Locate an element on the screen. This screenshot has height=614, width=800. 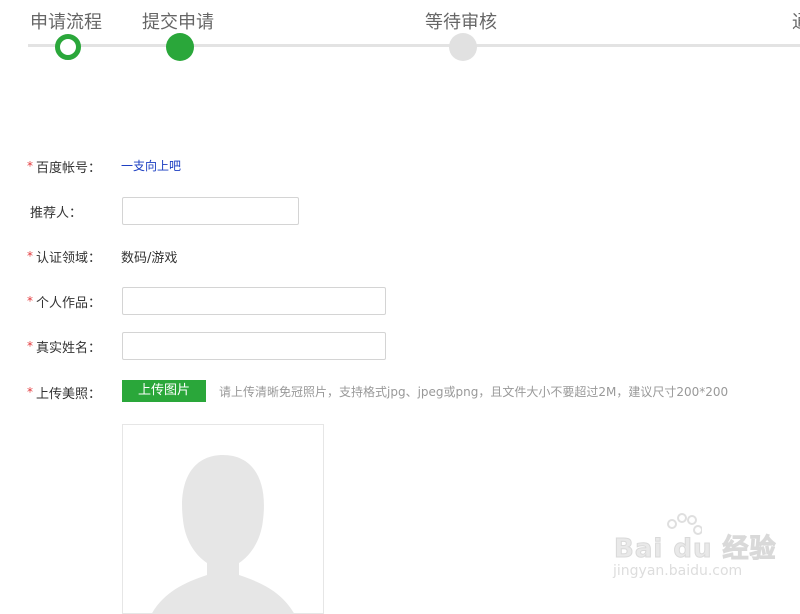
step-dot-current is located at coordinates (68, 47).